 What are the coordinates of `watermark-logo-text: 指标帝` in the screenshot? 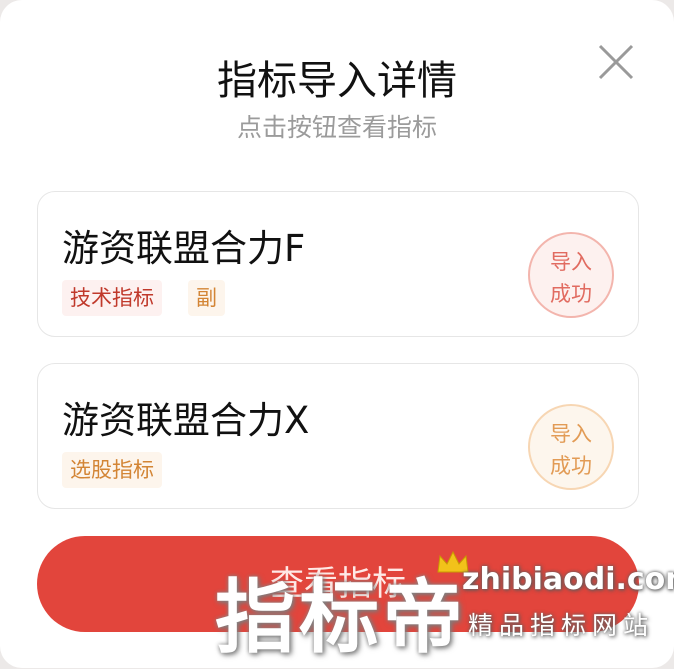 It's located at (341, 617).